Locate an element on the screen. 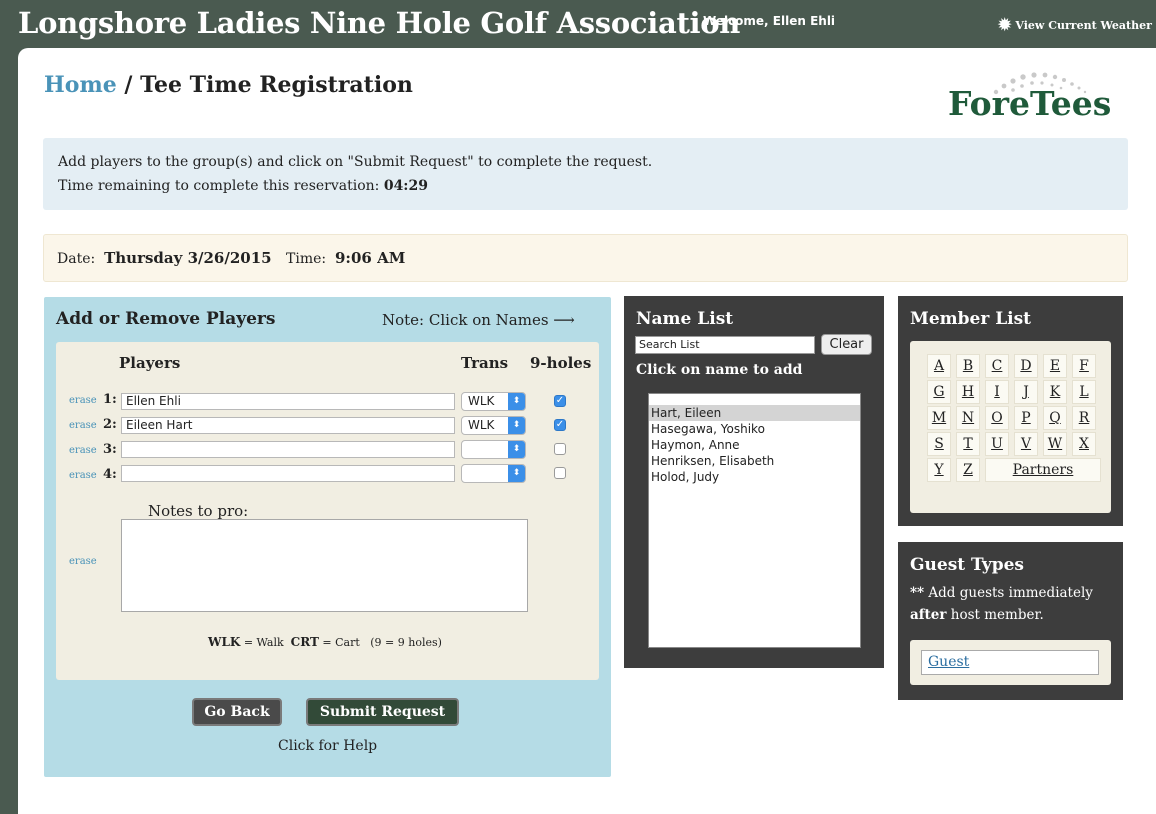 The width and height of the screenshot is (1156, 814). player-number-1: 1: is located at coordinates (110, 399).